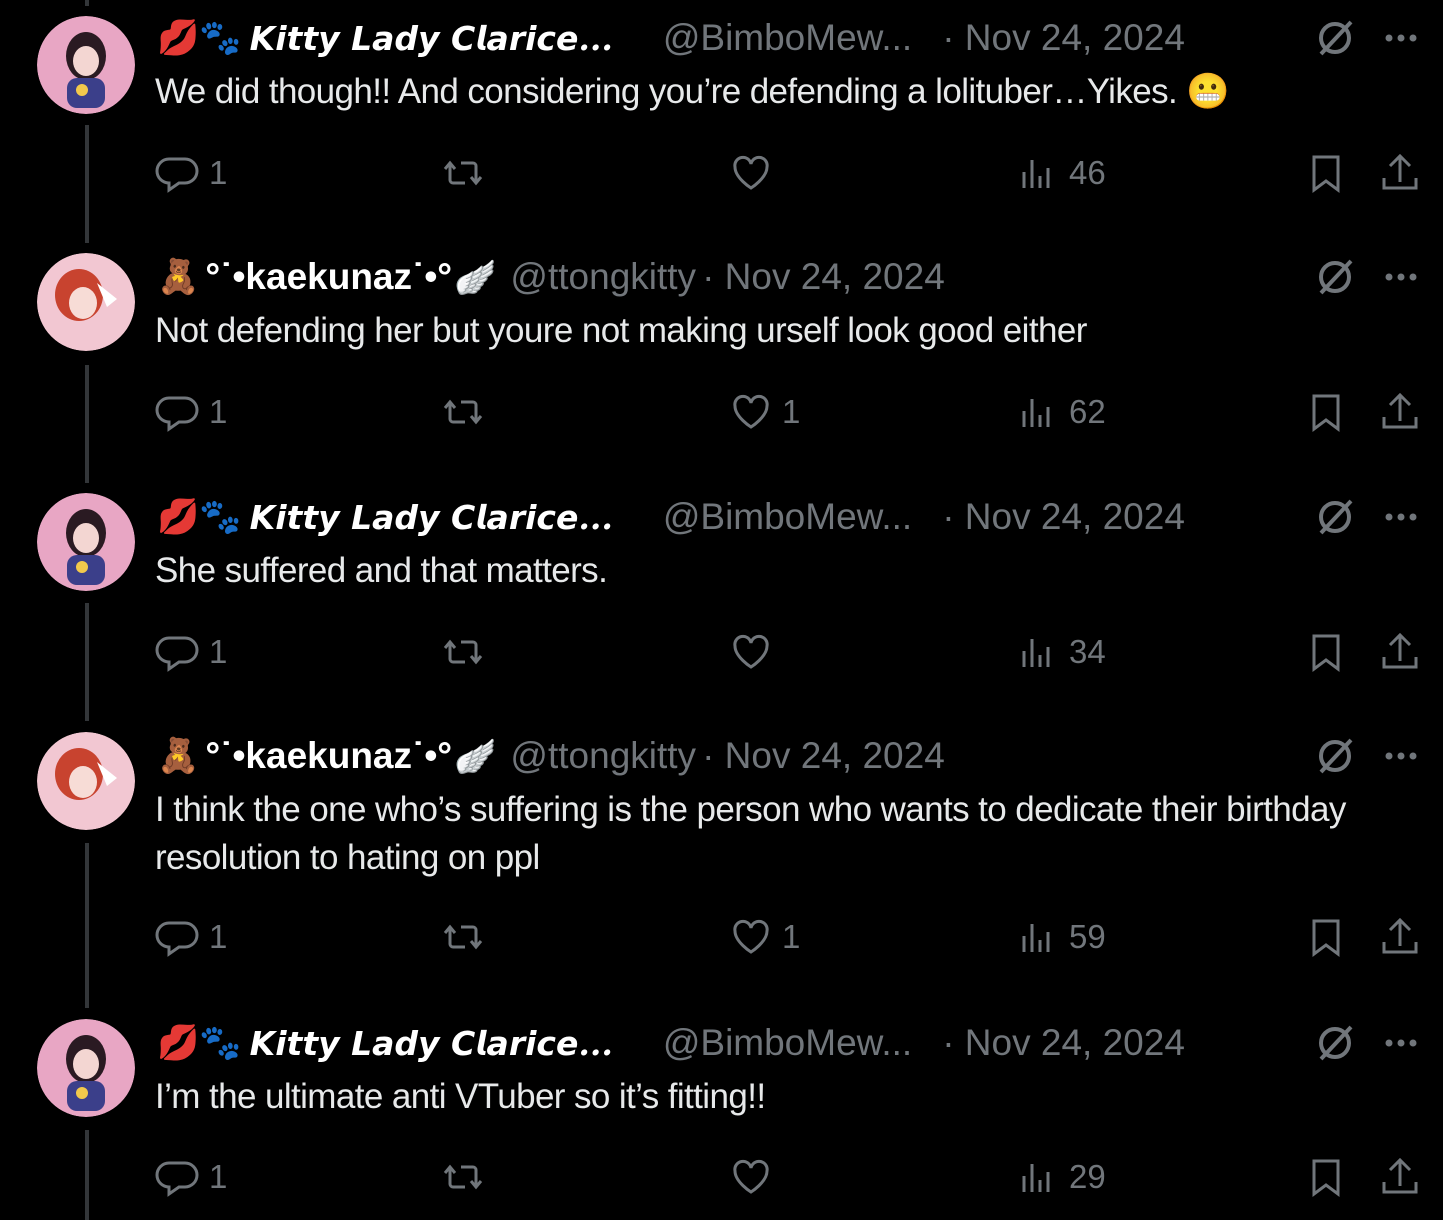 The height and width of the screenshot is (1220, 1443). I want to click on thread-line, so click(87, 3).